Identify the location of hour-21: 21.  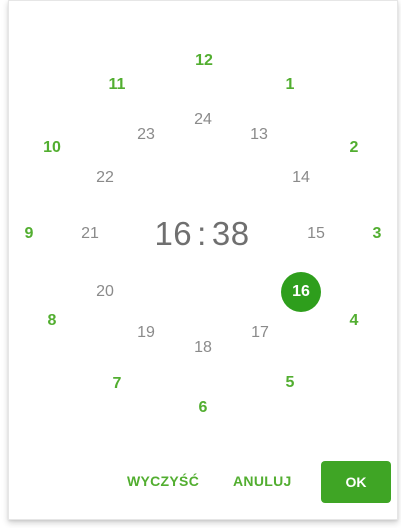
(90, 234).